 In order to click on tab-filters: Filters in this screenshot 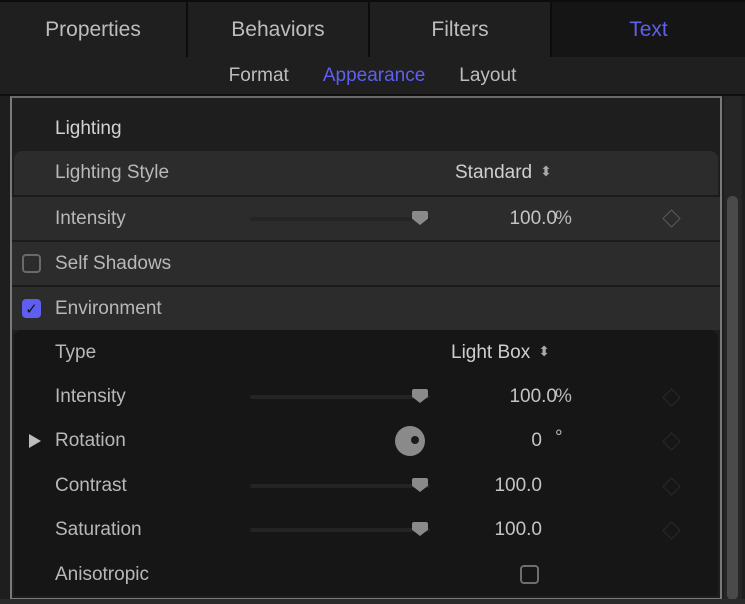, I will do `click(460, 29)`.